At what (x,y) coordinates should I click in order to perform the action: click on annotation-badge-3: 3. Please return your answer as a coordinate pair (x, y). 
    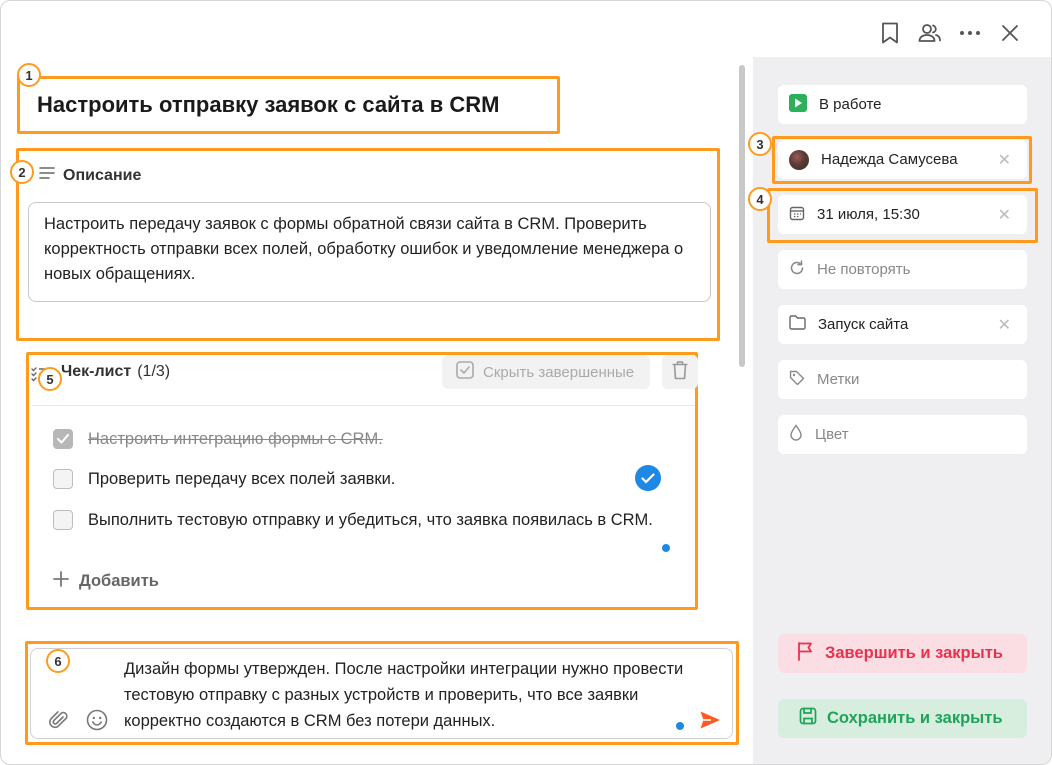
    Looking at the image, I should click on (760, 144).